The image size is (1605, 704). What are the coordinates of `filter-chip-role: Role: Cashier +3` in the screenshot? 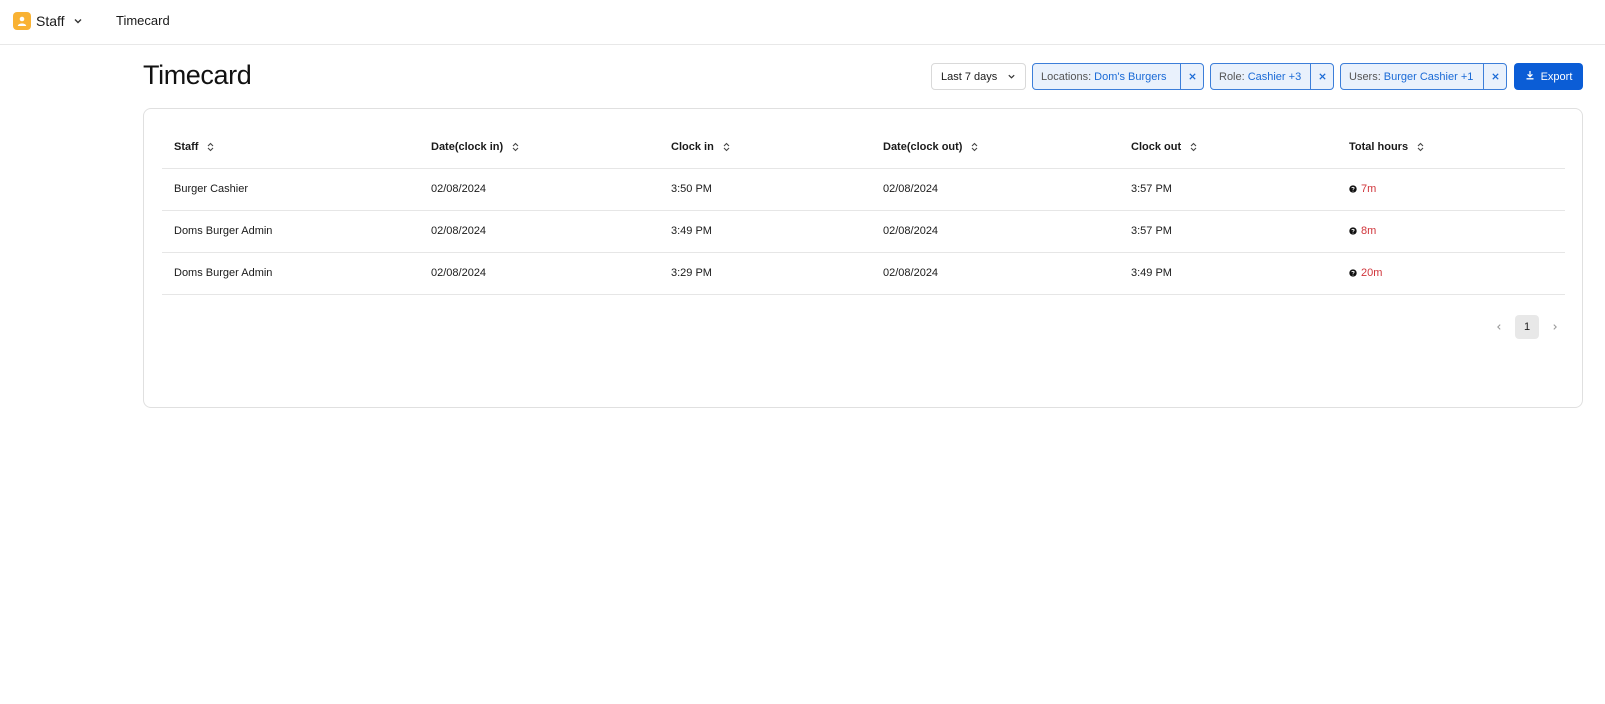 It's located at (1272, 76).